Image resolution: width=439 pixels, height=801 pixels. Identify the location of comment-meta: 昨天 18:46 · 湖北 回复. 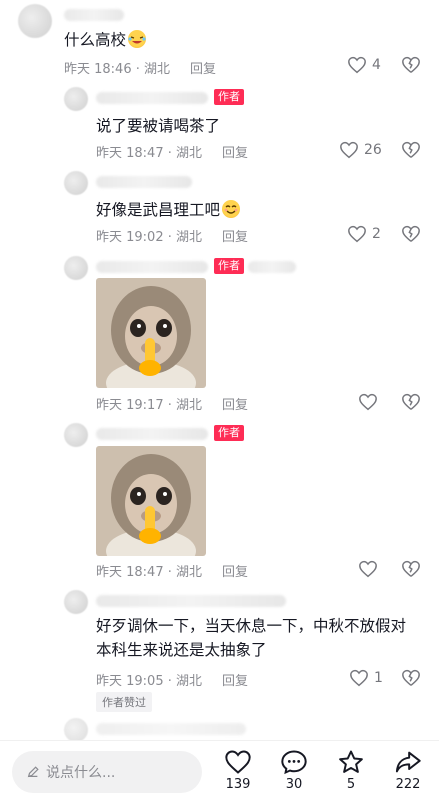
(140, 67).